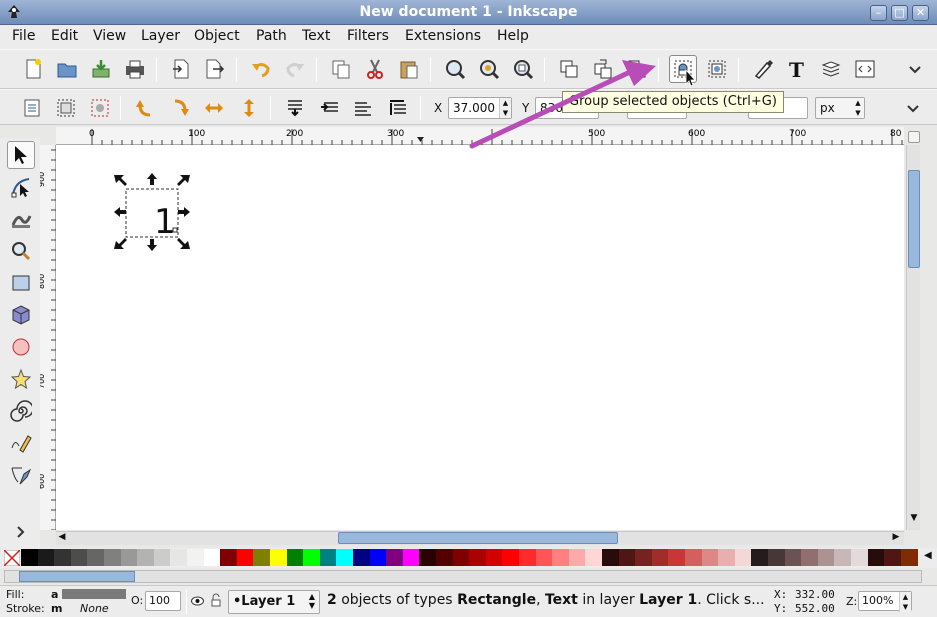  What do you see at coordinates (513, 36) in the screenshot?
I see `menu-help: Help` at bounding box center [513, 36].